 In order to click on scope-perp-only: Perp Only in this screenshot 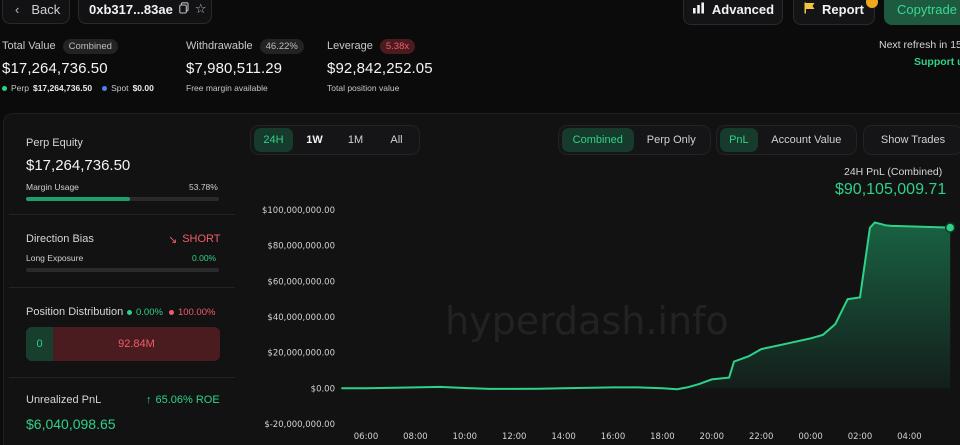, I will do `click(672, 140)`.